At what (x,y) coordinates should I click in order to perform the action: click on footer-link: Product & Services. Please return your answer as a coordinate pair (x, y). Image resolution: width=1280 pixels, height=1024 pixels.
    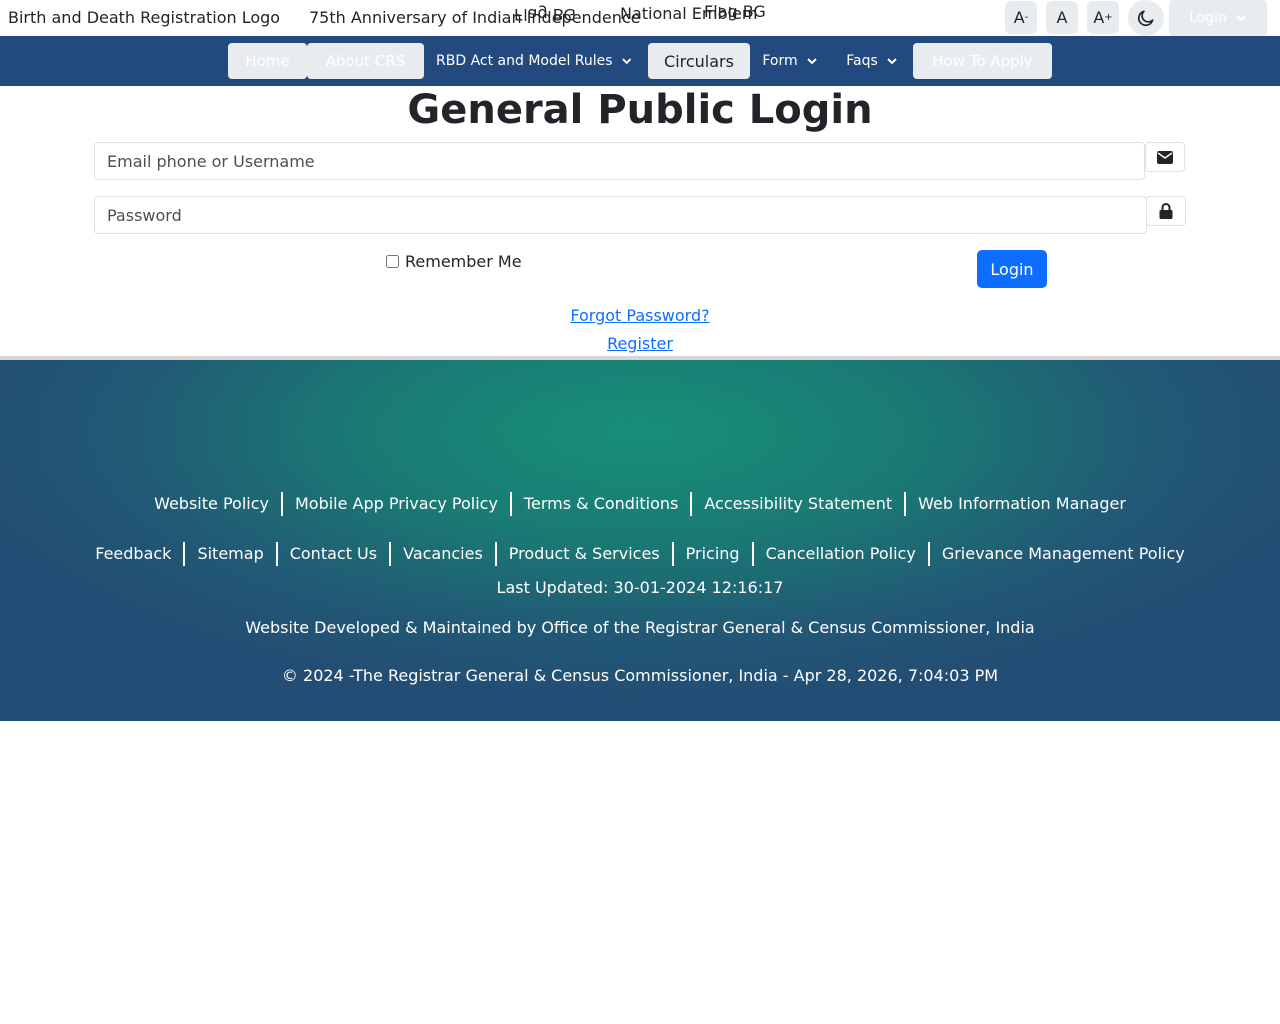
    Looking at the image, I should click on (583, 554).